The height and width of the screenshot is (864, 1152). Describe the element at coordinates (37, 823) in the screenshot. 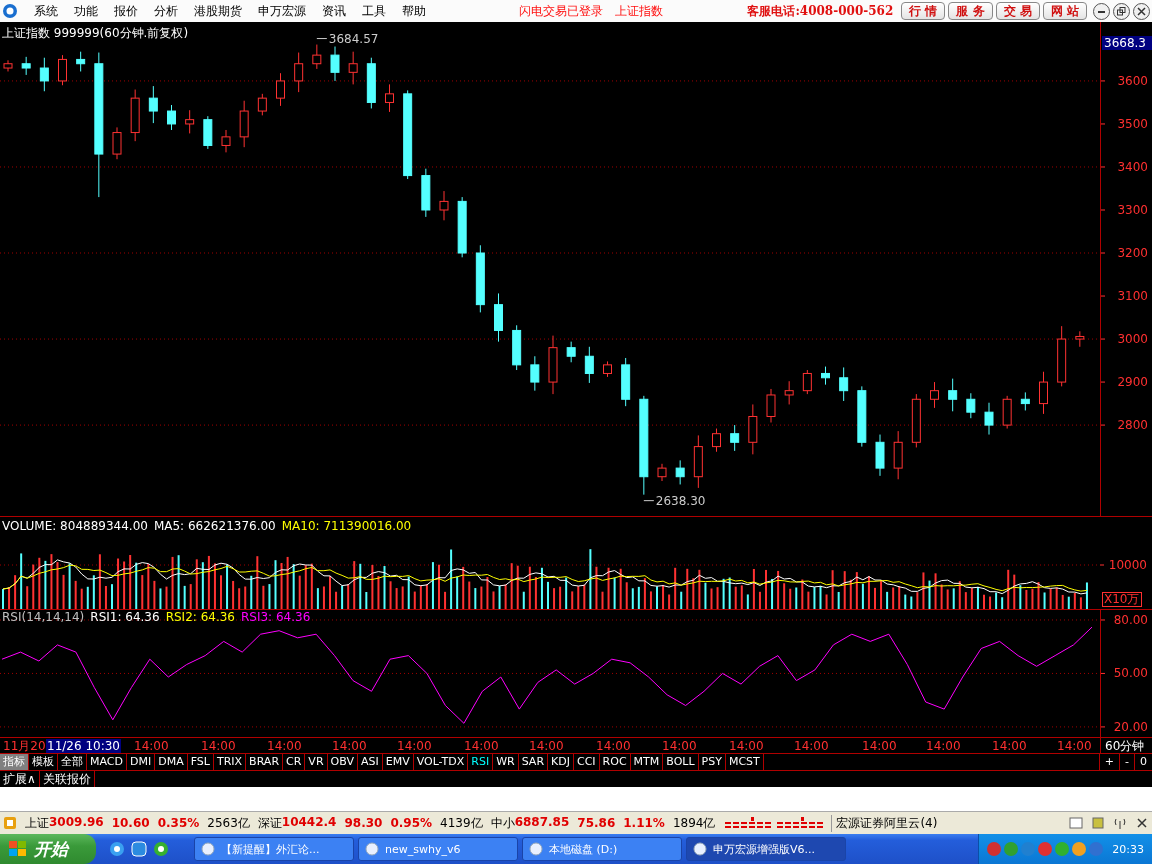

I see `index-name: 上证` at that location.